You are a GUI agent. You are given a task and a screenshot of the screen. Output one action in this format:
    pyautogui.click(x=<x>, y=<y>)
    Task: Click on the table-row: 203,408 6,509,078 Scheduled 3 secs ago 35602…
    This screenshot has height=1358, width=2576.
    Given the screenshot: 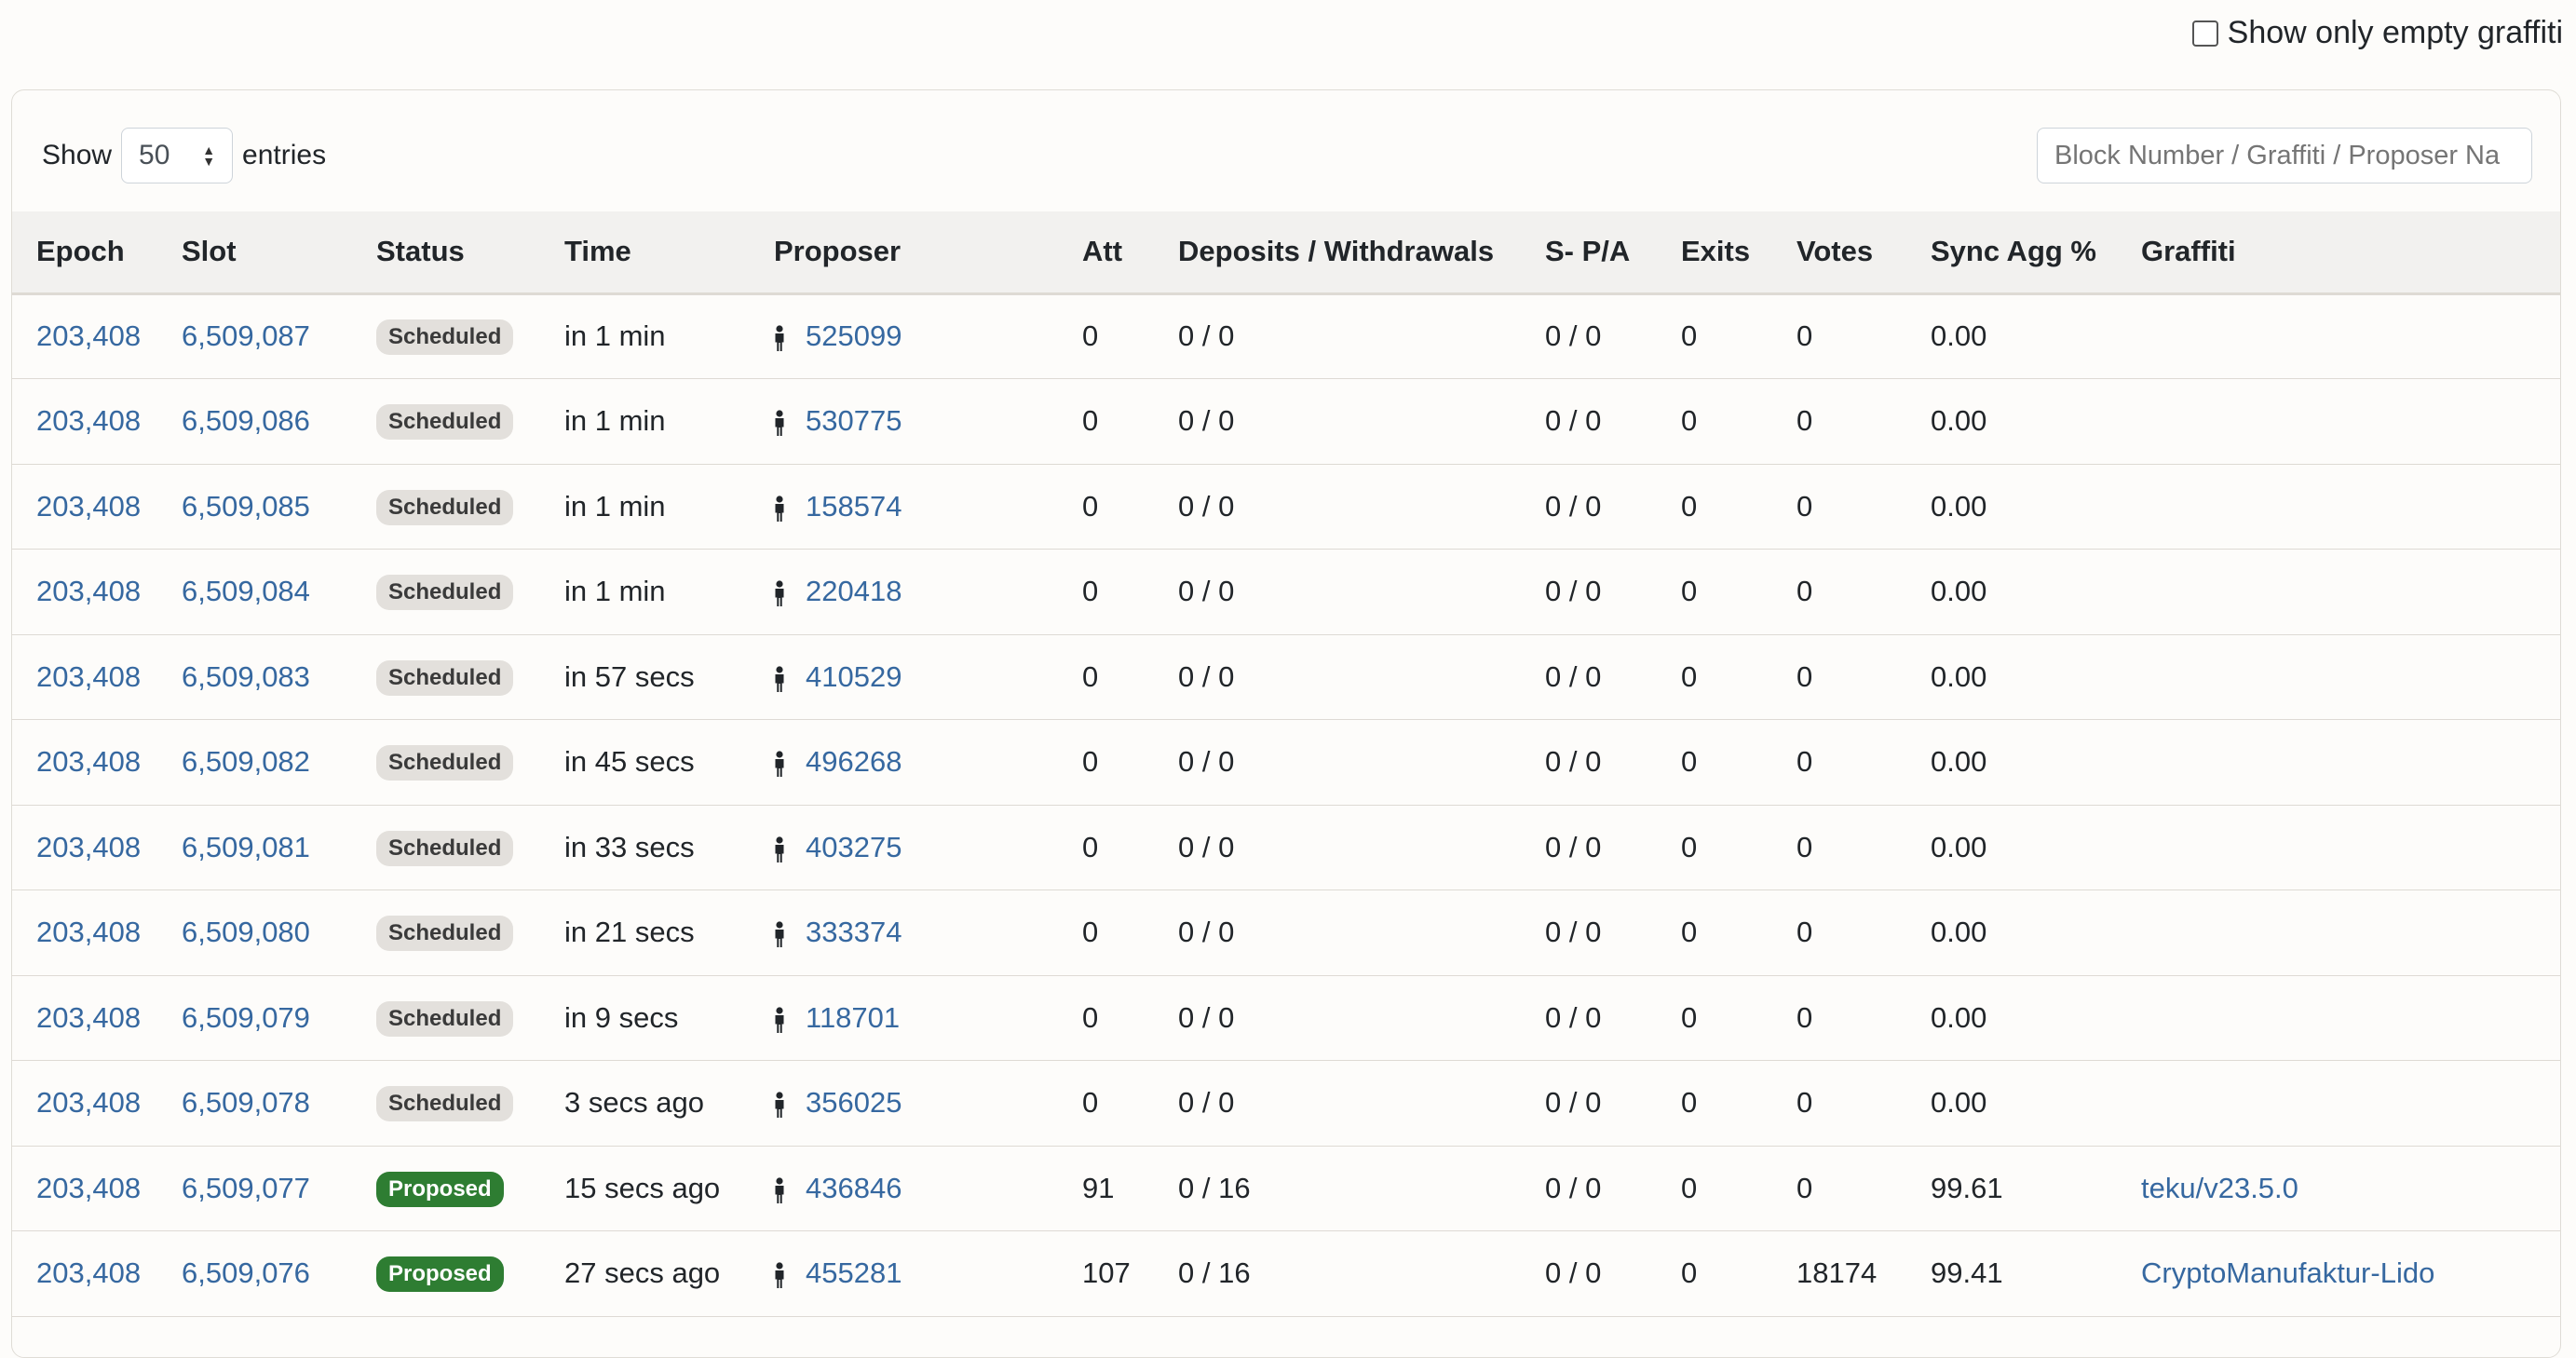 What is the action you would take?
    pyautogui.click(x=1286, y=1104)
    